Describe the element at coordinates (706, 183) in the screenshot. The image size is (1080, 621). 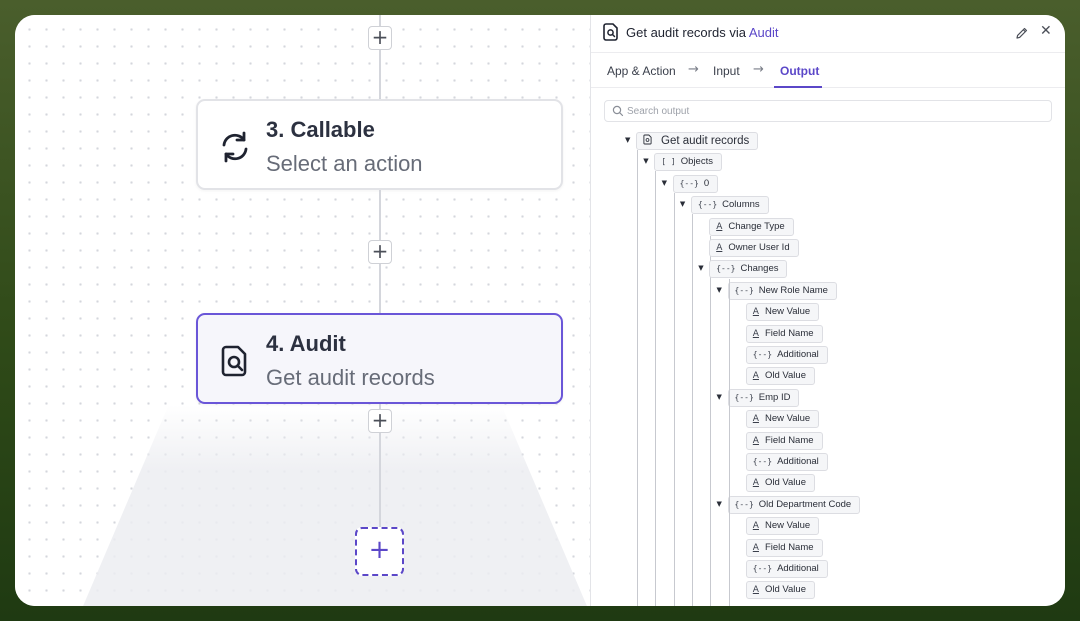
I see `tree-node-label: 0` at that location.